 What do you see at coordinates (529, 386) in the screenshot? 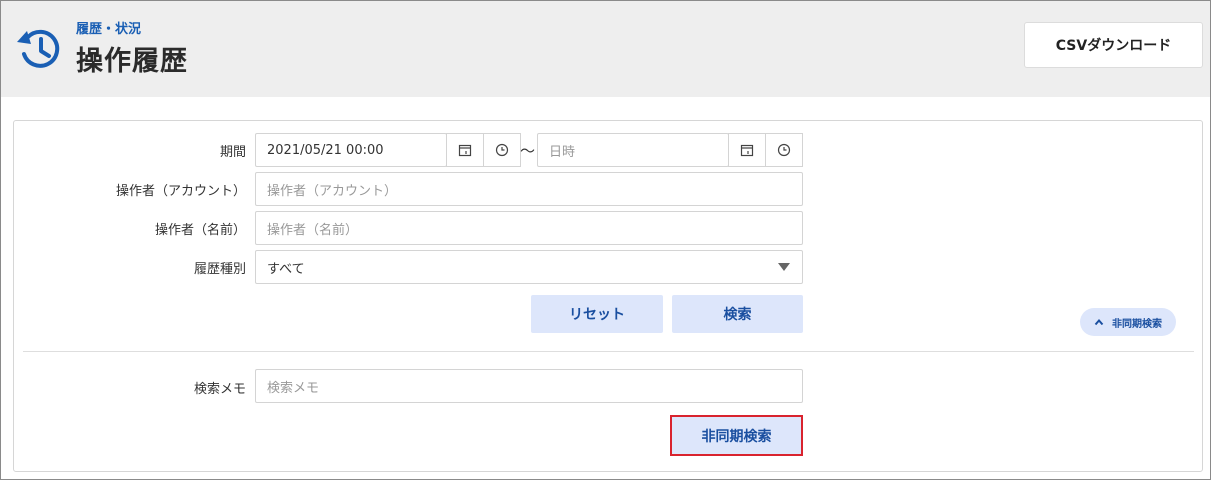
I see `memo-input: 検索メモ` at bounding box center [529, 386].